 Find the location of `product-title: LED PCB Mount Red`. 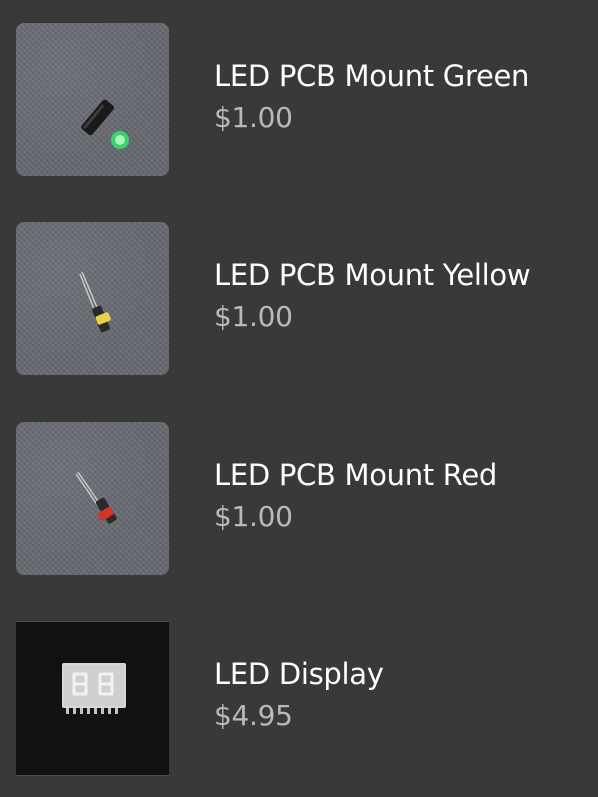

product-title: LED PCB Mount Red is located at coordinates (355, 475).